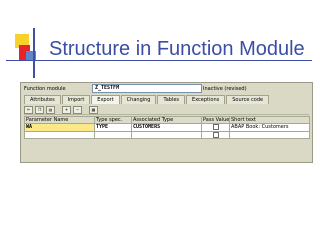 The height and width of the screenshot is (240, 320). What do you see at coordinates (76, 99) in the screenshot?
I see `tab-import: Import` at bounding box center [76, 99].